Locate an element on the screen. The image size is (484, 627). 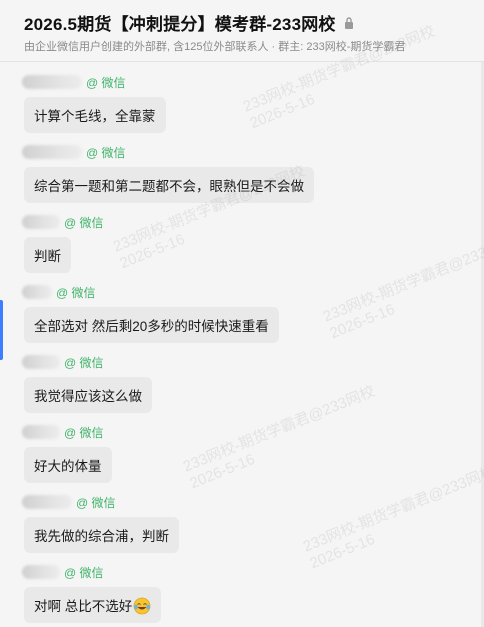
message-item: @ 微信 判断 is located at coordinates (63, 243).